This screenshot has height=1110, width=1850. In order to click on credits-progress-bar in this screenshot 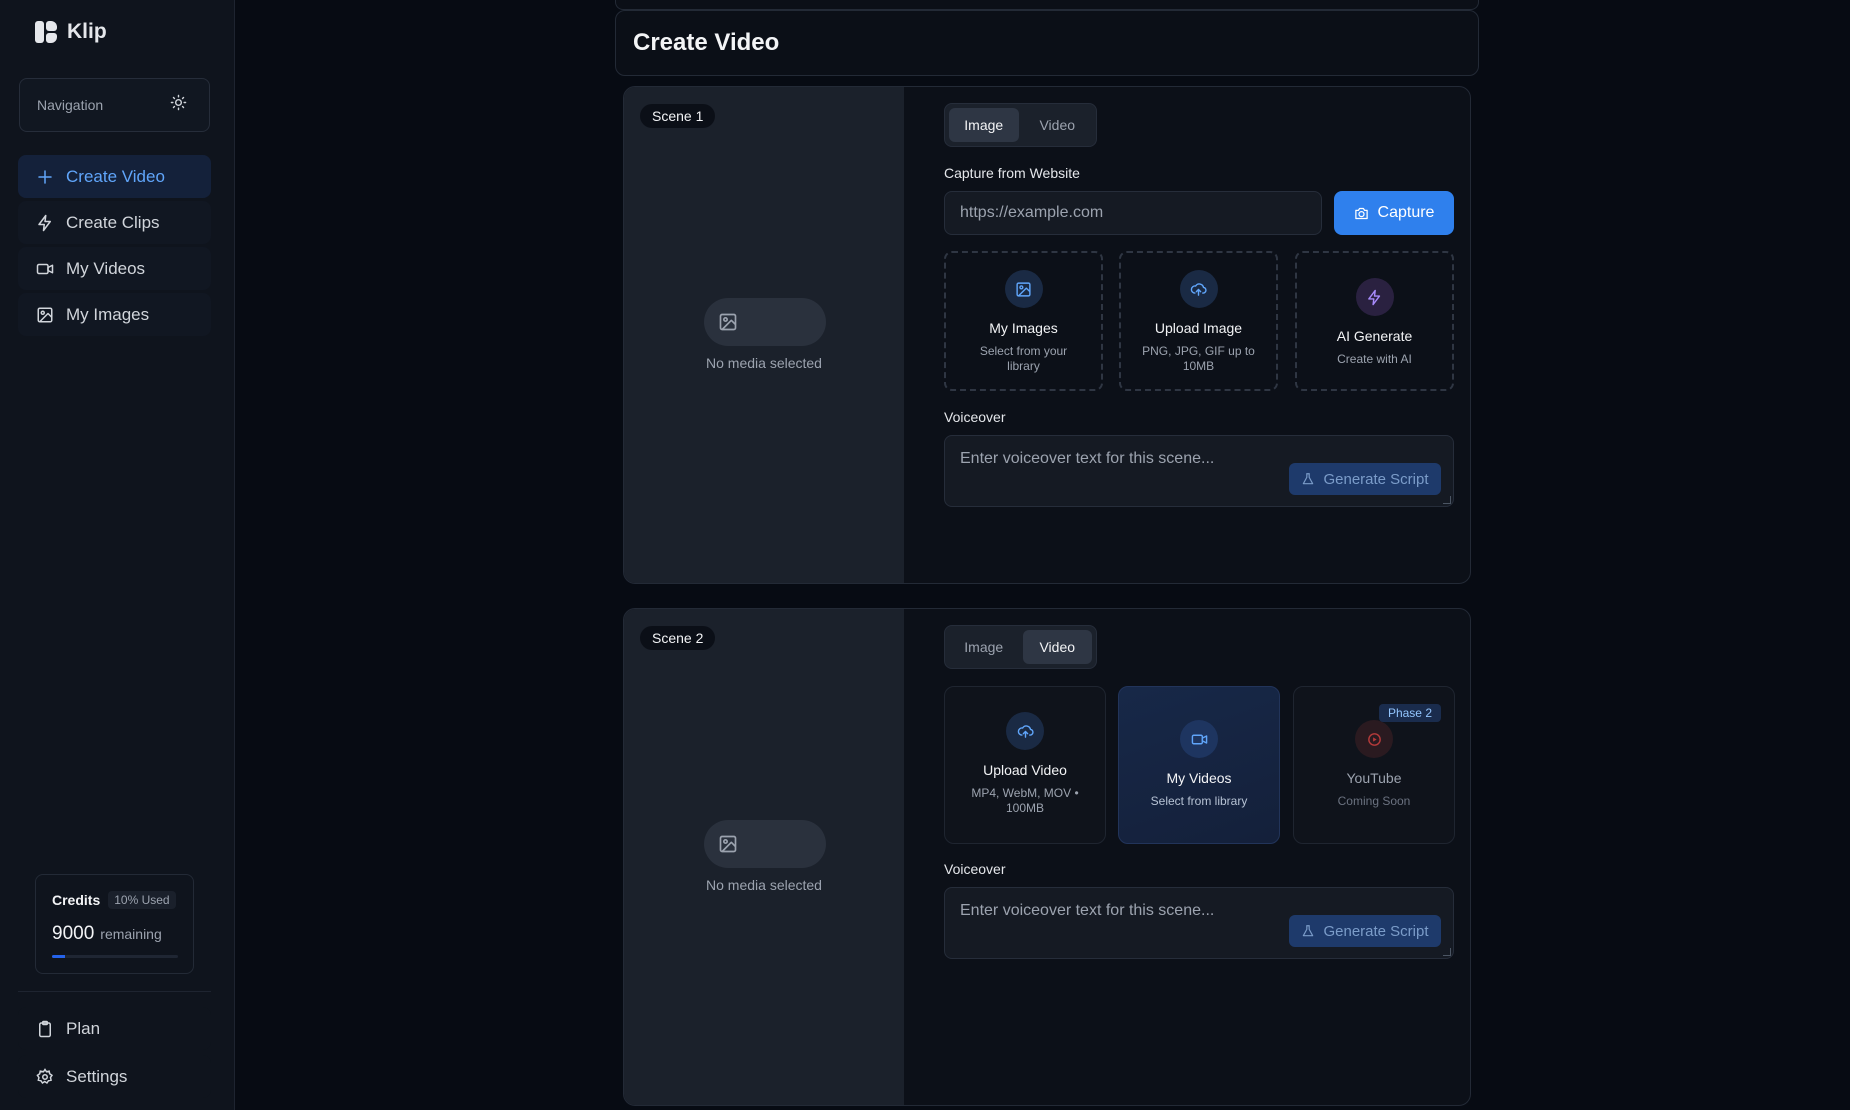, I will do `click(115, 956)`.